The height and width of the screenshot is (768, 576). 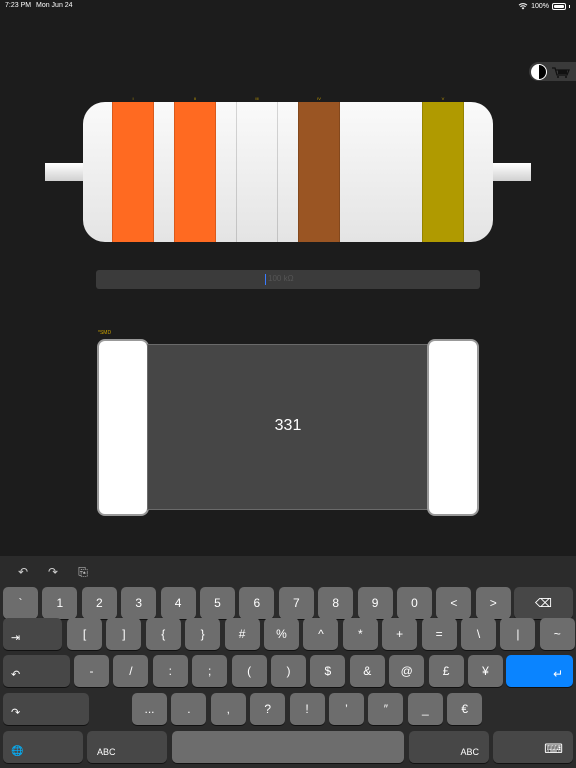 I want to click on key-row1-10: 0, so click(x=414, y=603).